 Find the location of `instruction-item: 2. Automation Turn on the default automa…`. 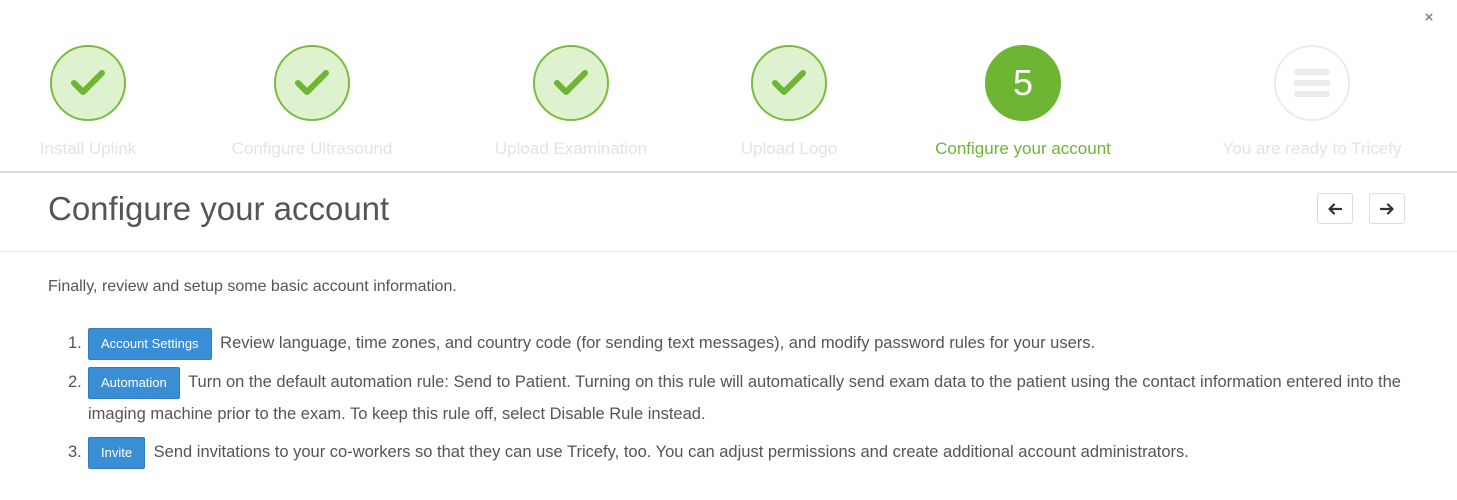

instruction-item: 2. Automation Turn on the default automa… is located at coordinates (733, 398).